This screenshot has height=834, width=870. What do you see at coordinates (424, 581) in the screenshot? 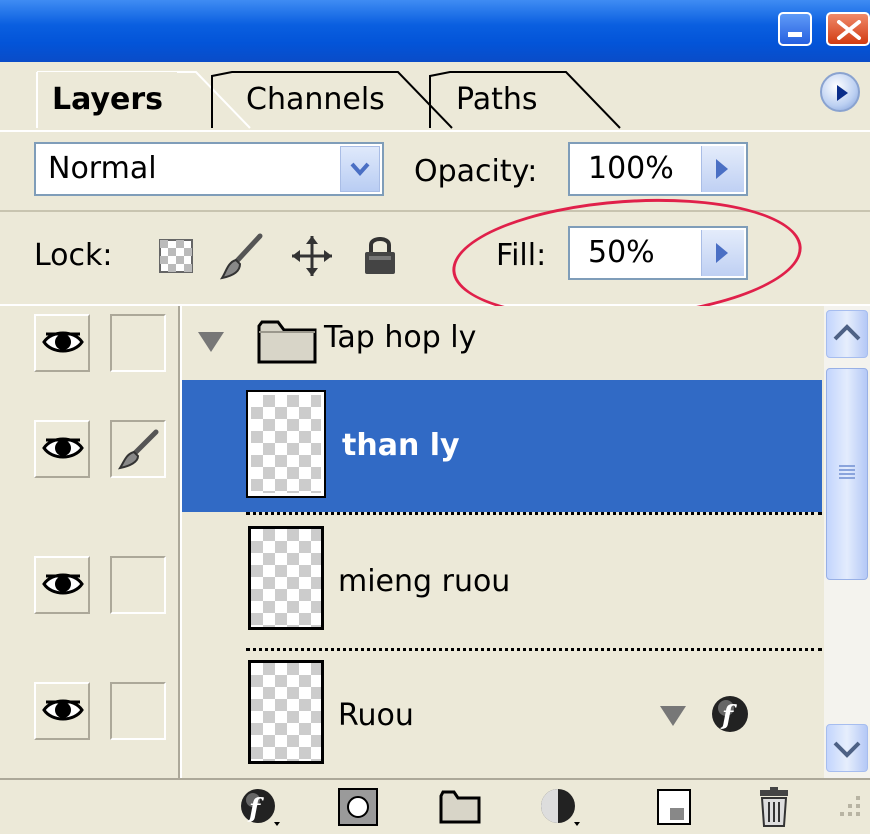
I see `layer-name: mieng ruou` at bounding box center [424, 581].